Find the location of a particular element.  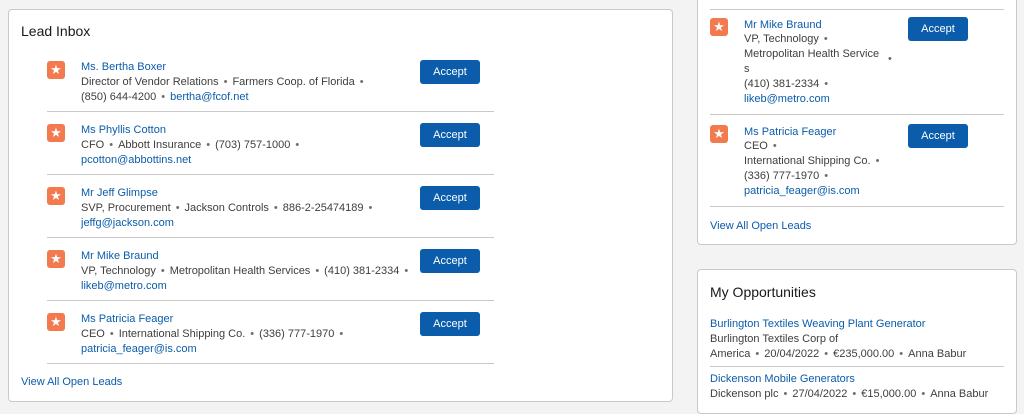

lead-title: CFO is located at coordinates (93, 145).